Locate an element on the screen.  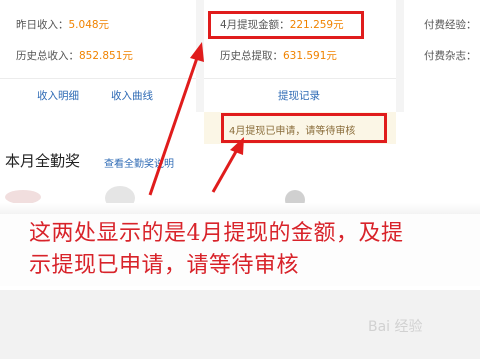
baidu-watermark: Bai 经验 is located at coordinates (395, 327).